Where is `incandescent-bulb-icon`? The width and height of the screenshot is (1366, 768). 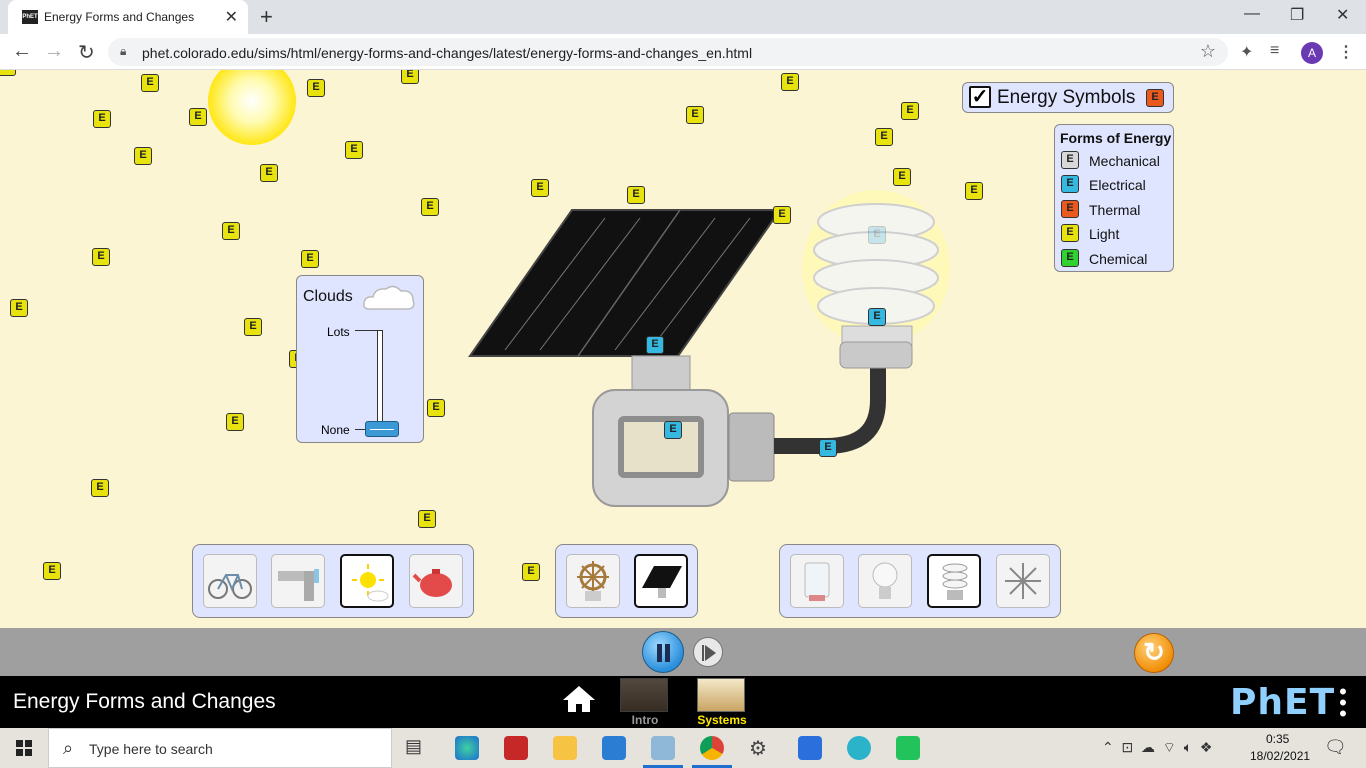
incandescent-bulb-icon is located at coordinates (885, 580).